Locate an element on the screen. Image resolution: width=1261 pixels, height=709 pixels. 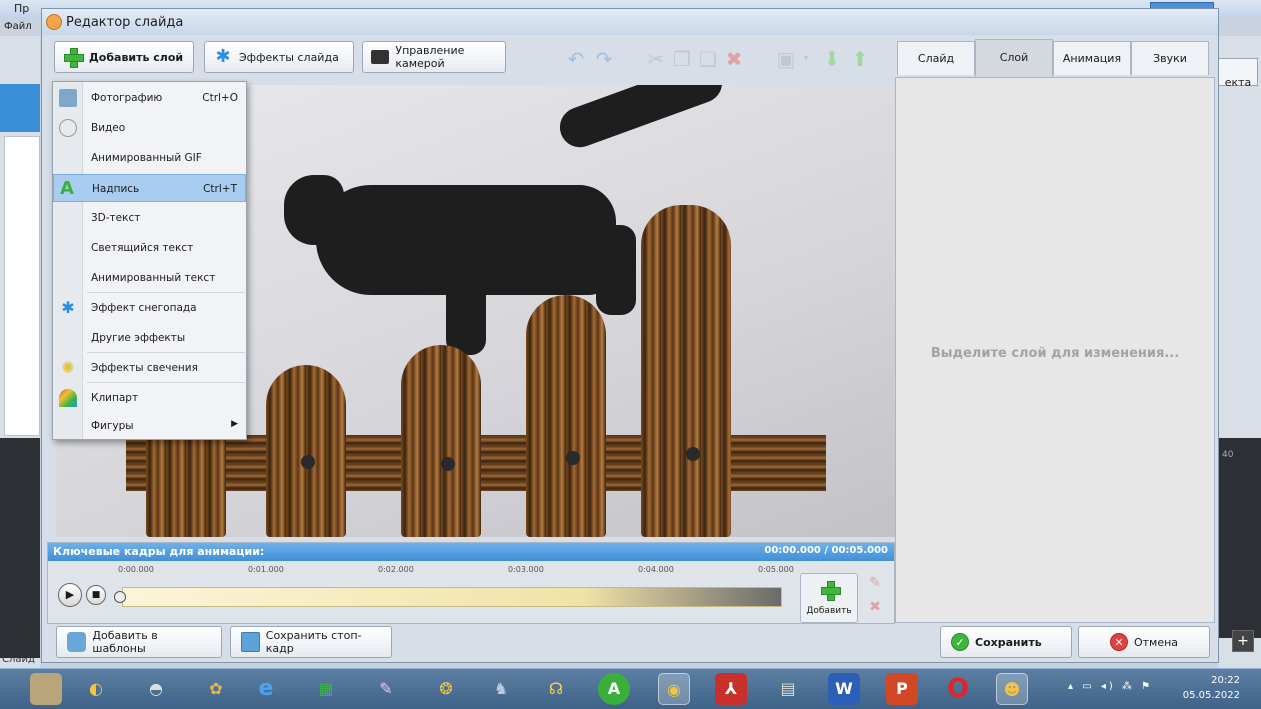
copy-icon: ❐ is located at coordinates (682, 59).